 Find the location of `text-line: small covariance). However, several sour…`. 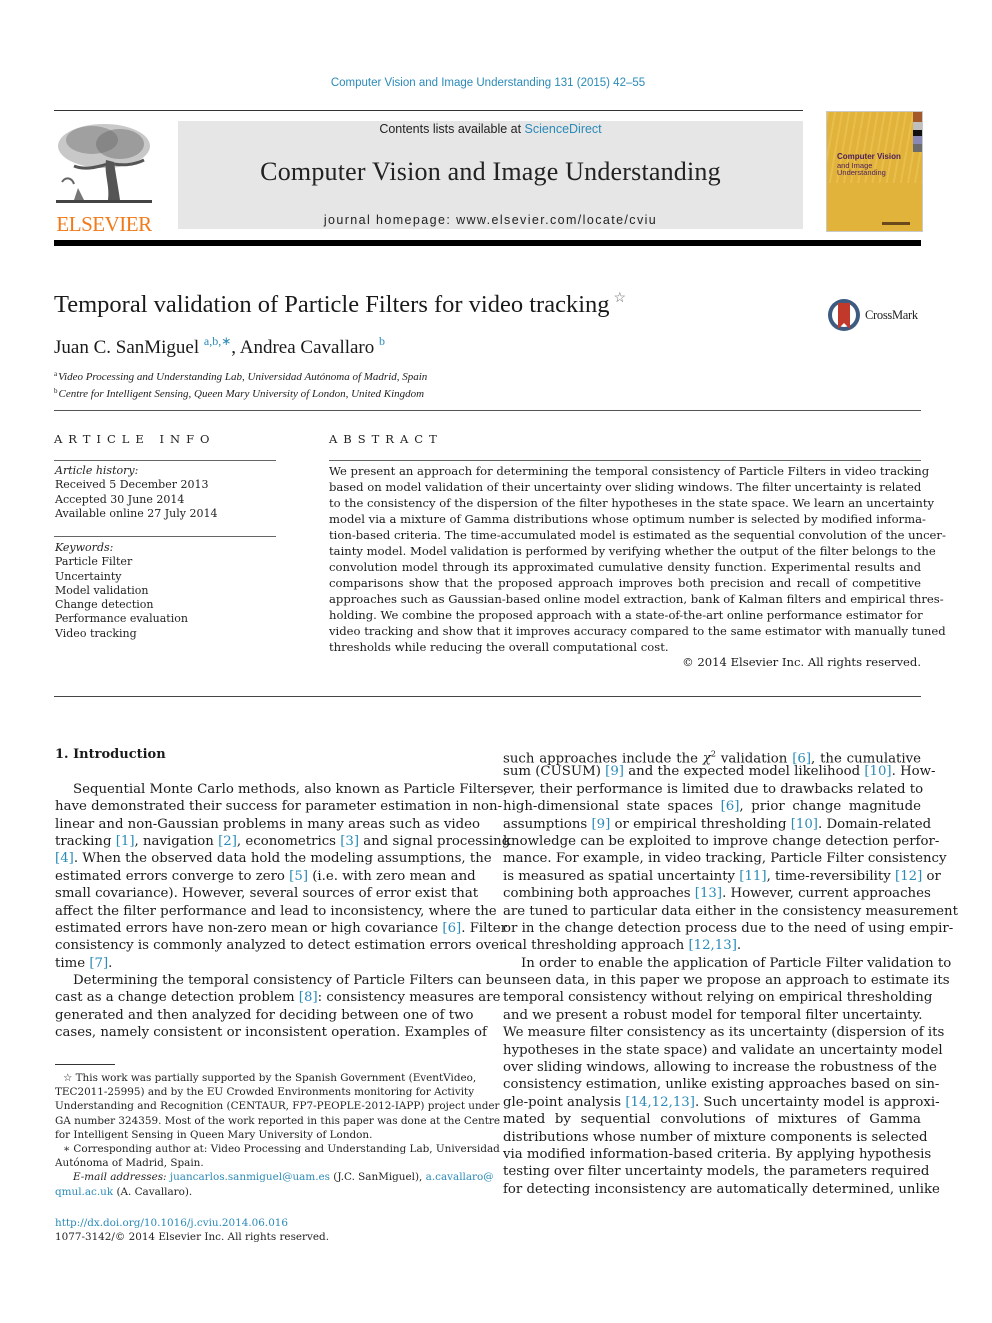

text-line: small covariance). However, several sour… is located at coordinates (267, 894).